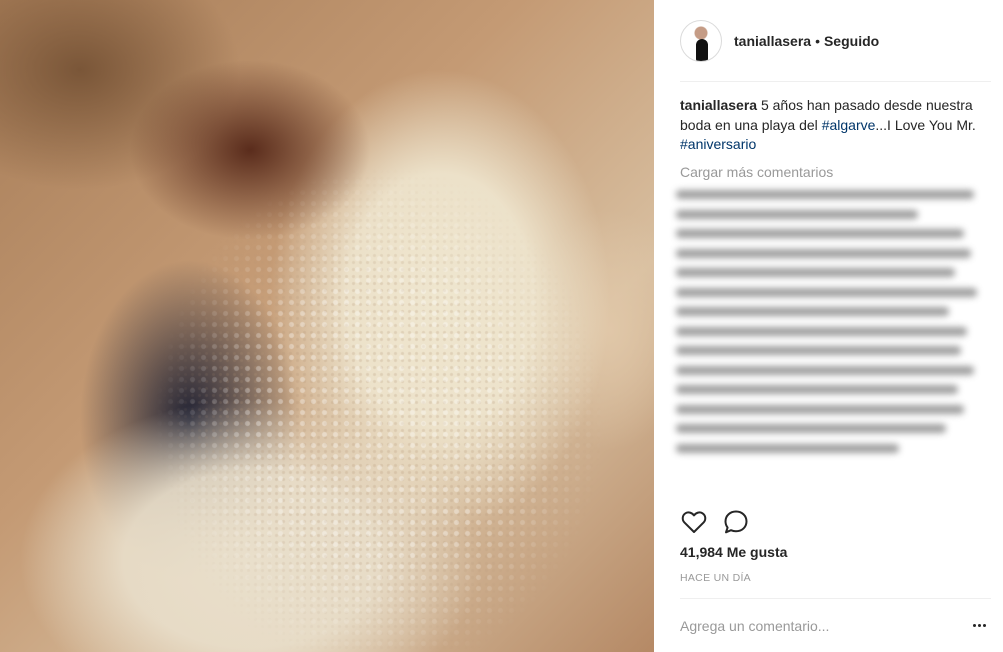 This screenshot has width=1003, height=652. What do you see at coordinates (736, 522) in the screenshot?
I see `comment-icon` at bounding box center [736, 522].